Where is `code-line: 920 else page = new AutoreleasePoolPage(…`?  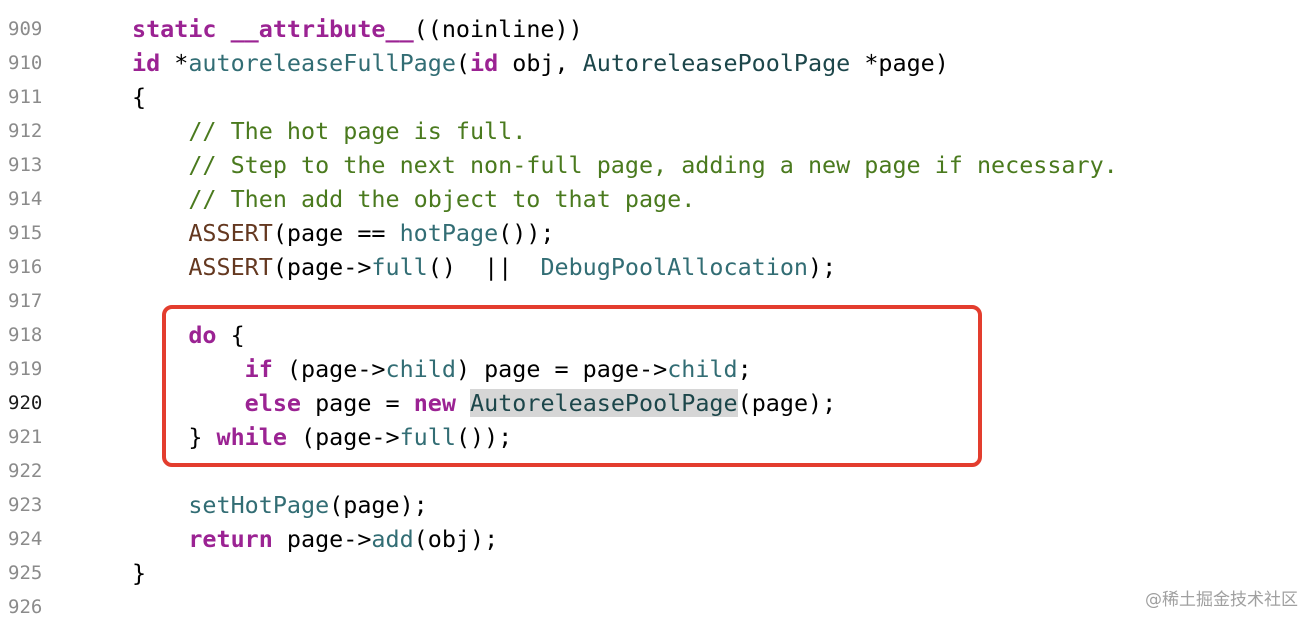 code-line: 920 else page = new AutoreleasePoolPage(… is located at coordinates (657, 403).